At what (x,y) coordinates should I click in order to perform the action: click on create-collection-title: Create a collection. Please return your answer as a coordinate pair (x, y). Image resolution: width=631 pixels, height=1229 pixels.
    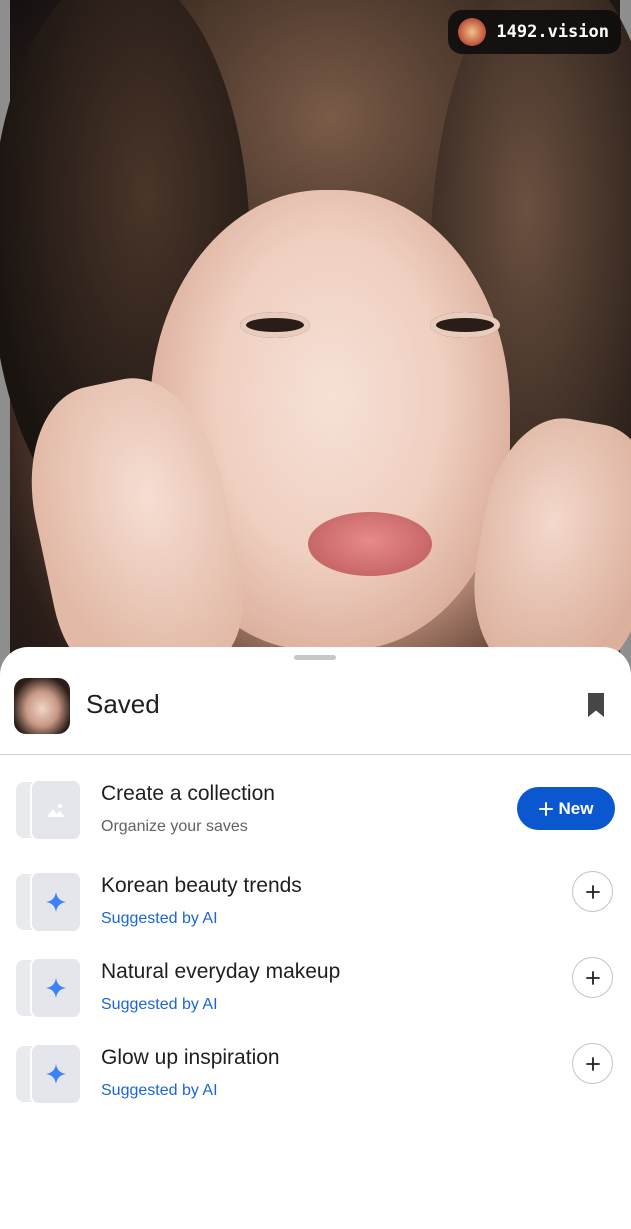
    Looking at the image, I should click on (188, 793).